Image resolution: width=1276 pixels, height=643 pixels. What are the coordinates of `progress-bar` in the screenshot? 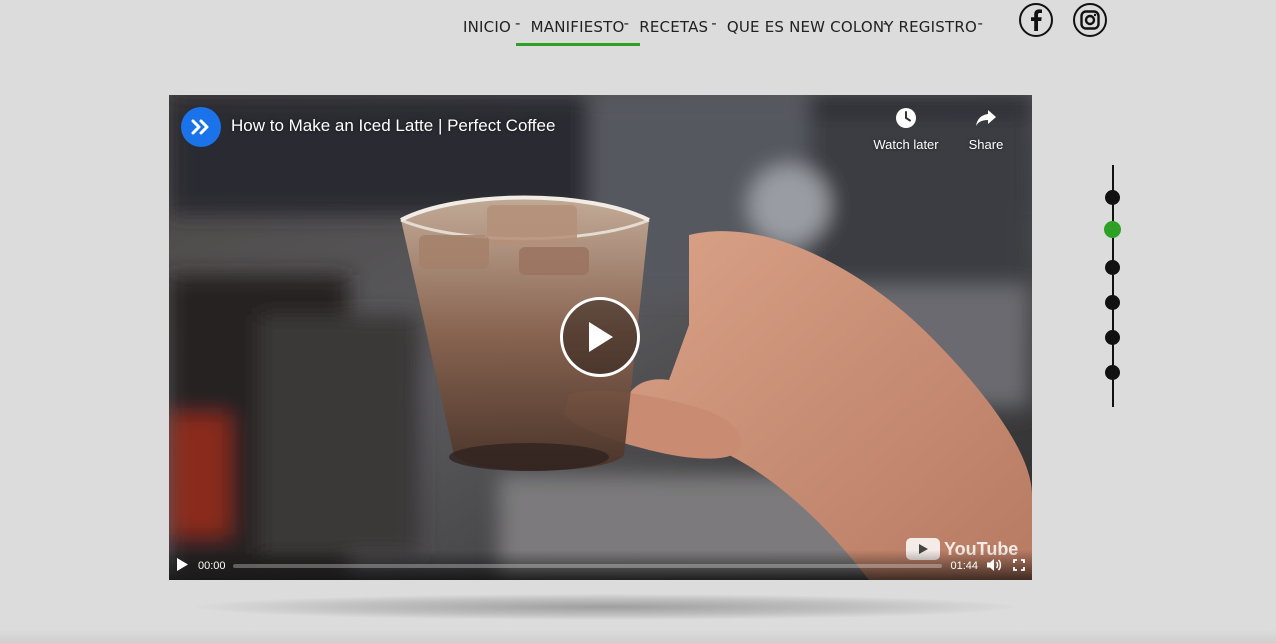 It's located at (587, 566).